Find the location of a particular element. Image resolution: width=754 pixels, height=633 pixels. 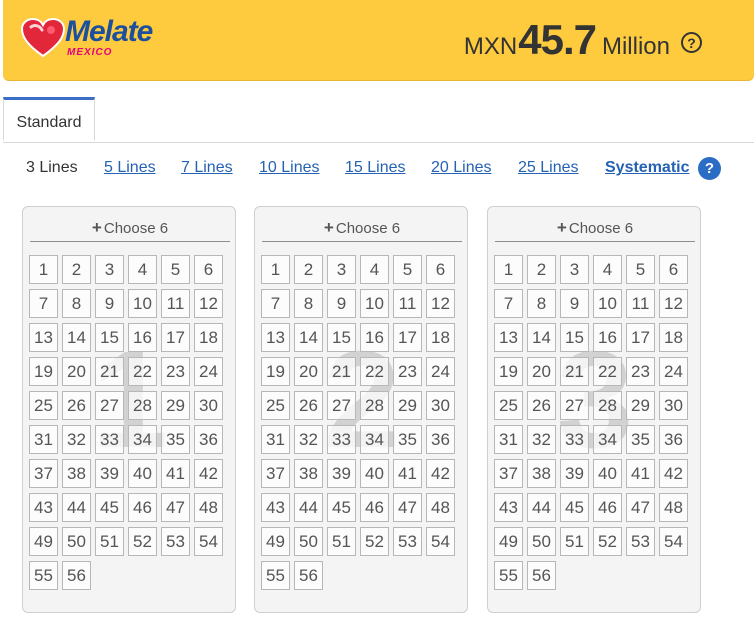

number-cell: 16 is located at coordinates (607, 337).